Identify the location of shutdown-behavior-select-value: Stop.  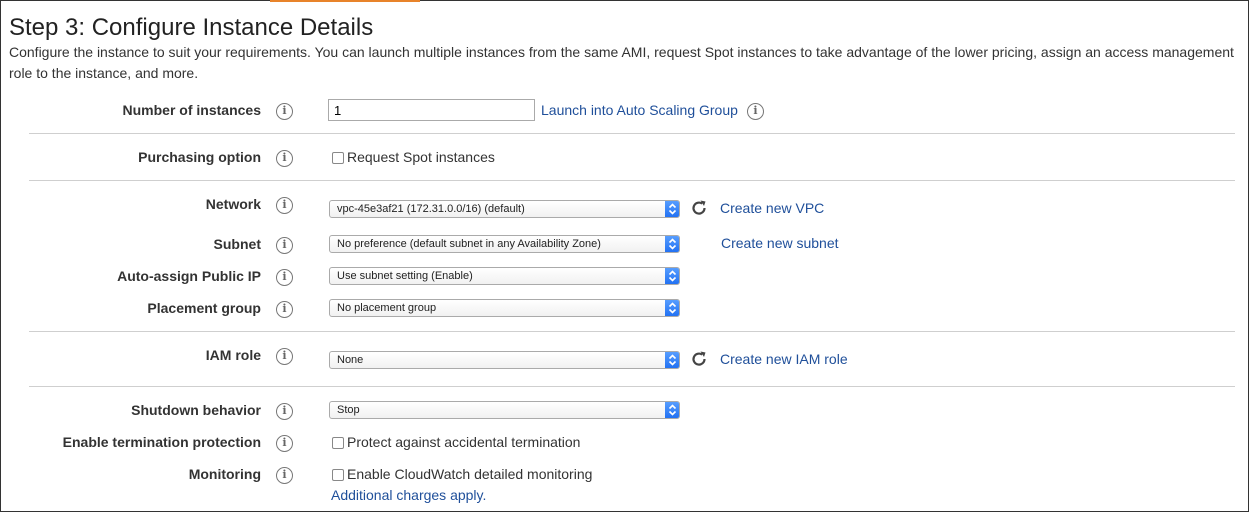
(348, 410).